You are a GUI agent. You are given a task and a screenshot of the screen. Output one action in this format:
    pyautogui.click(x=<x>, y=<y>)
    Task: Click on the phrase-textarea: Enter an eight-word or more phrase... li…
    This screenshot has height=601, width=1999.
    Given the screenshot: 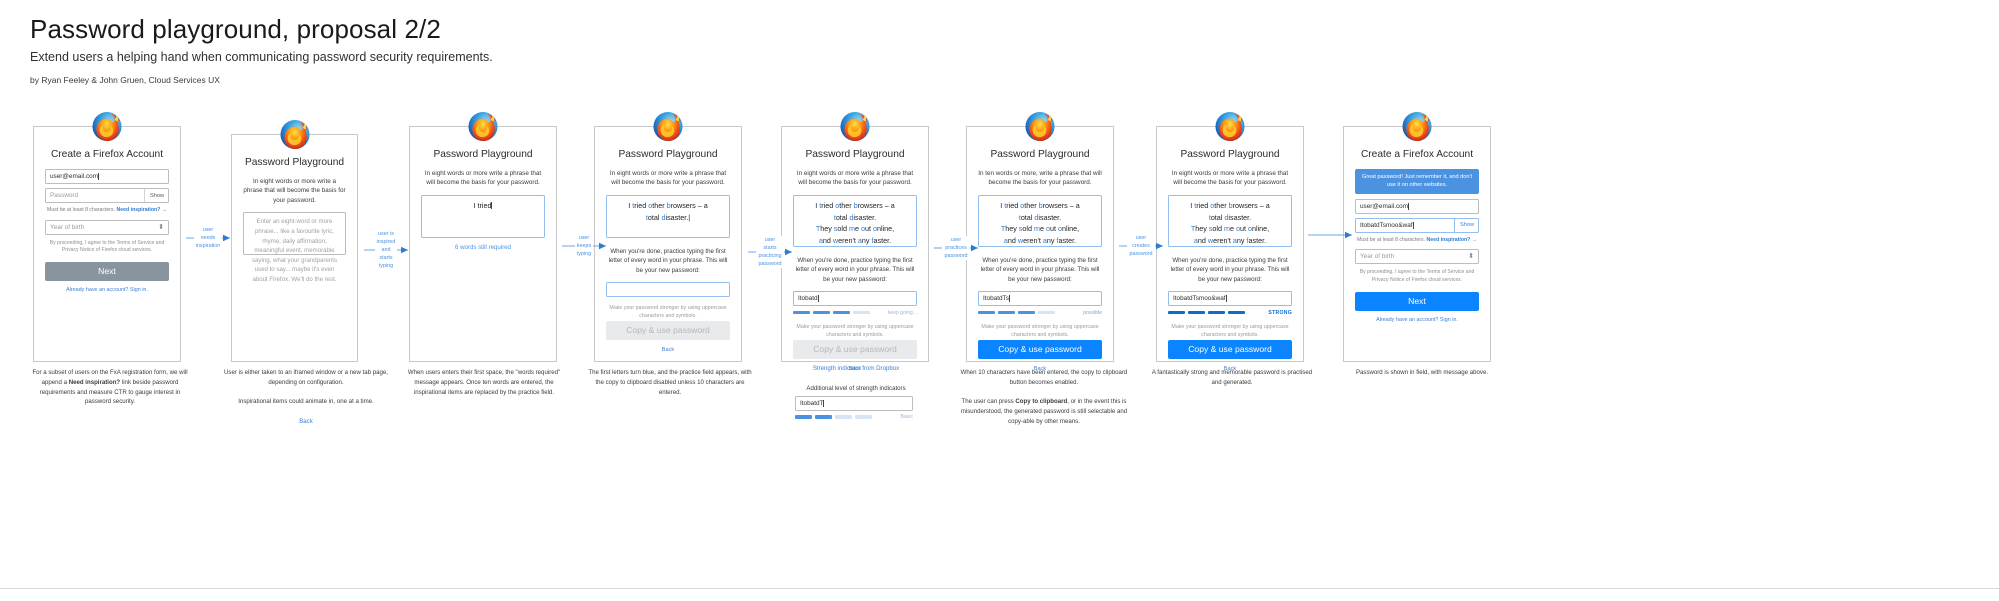 What is the action you would take?
    pyautogui.click(x=294, y=247)
    